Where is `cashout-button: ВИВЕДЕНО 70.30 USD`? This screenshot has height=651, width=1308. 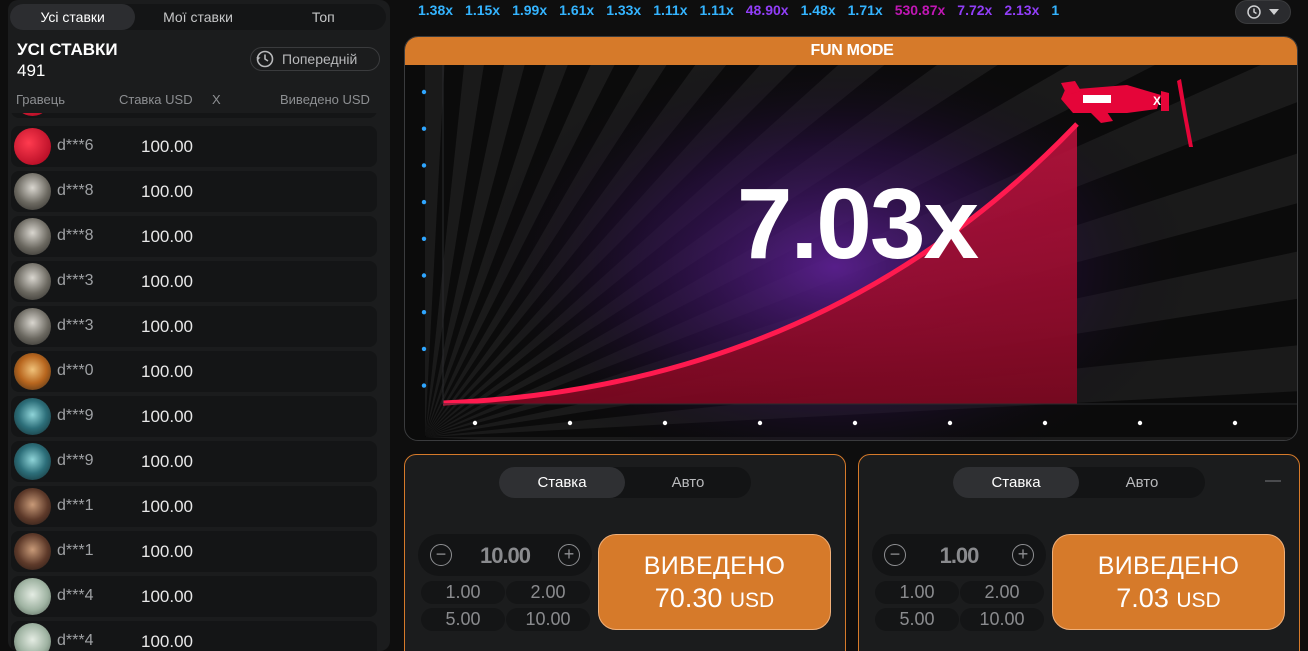 cashout-button: ВИВЕДЕНО 70.30 USD is located at coordinates (714, 582).